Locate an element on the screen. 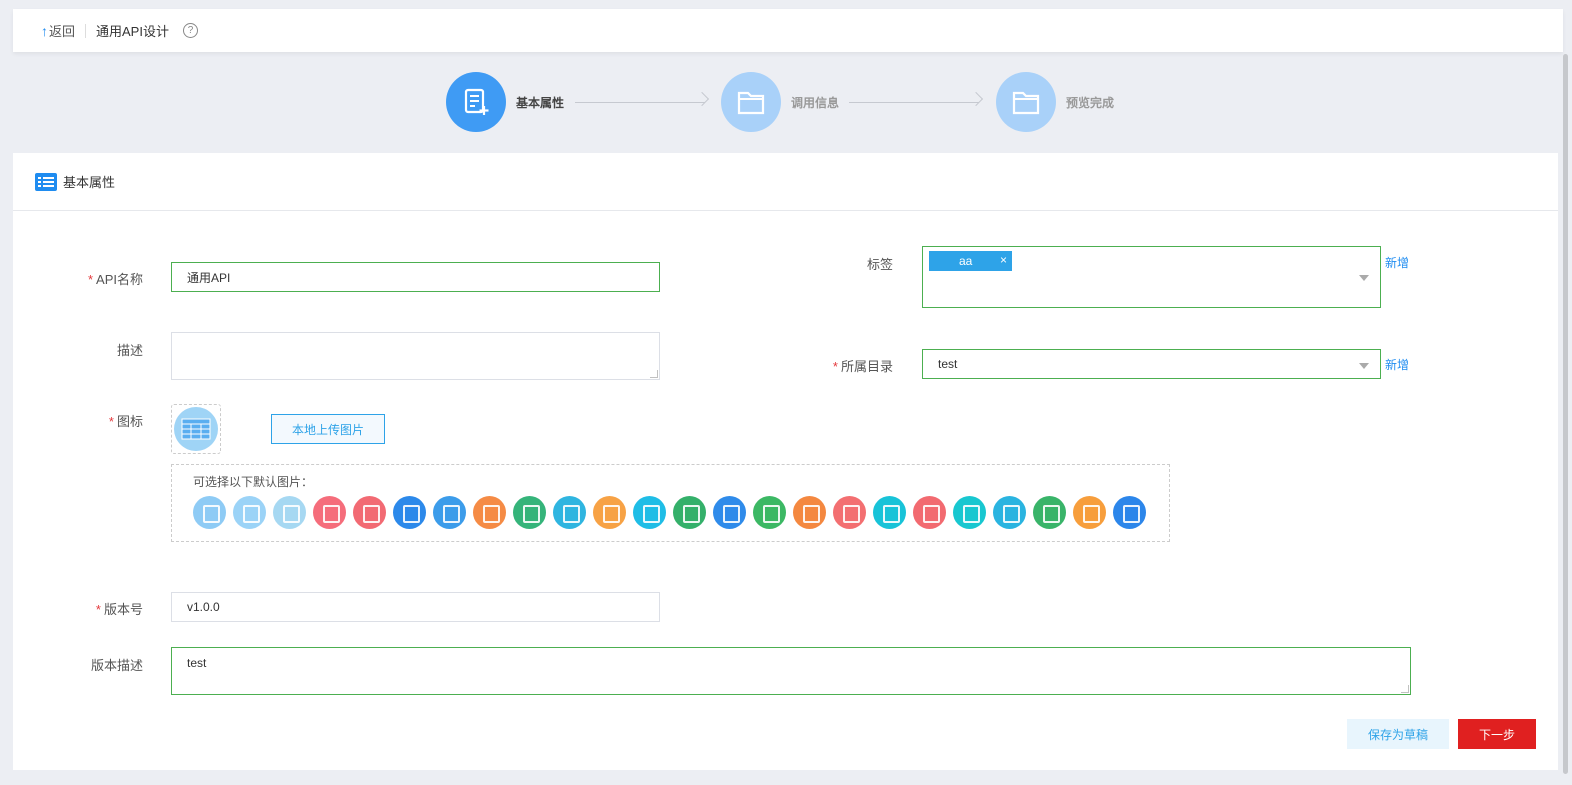 The height and width of the screenshot is (785, 1572). step-label: 预览完成 is located at coordinates (1090, 102).